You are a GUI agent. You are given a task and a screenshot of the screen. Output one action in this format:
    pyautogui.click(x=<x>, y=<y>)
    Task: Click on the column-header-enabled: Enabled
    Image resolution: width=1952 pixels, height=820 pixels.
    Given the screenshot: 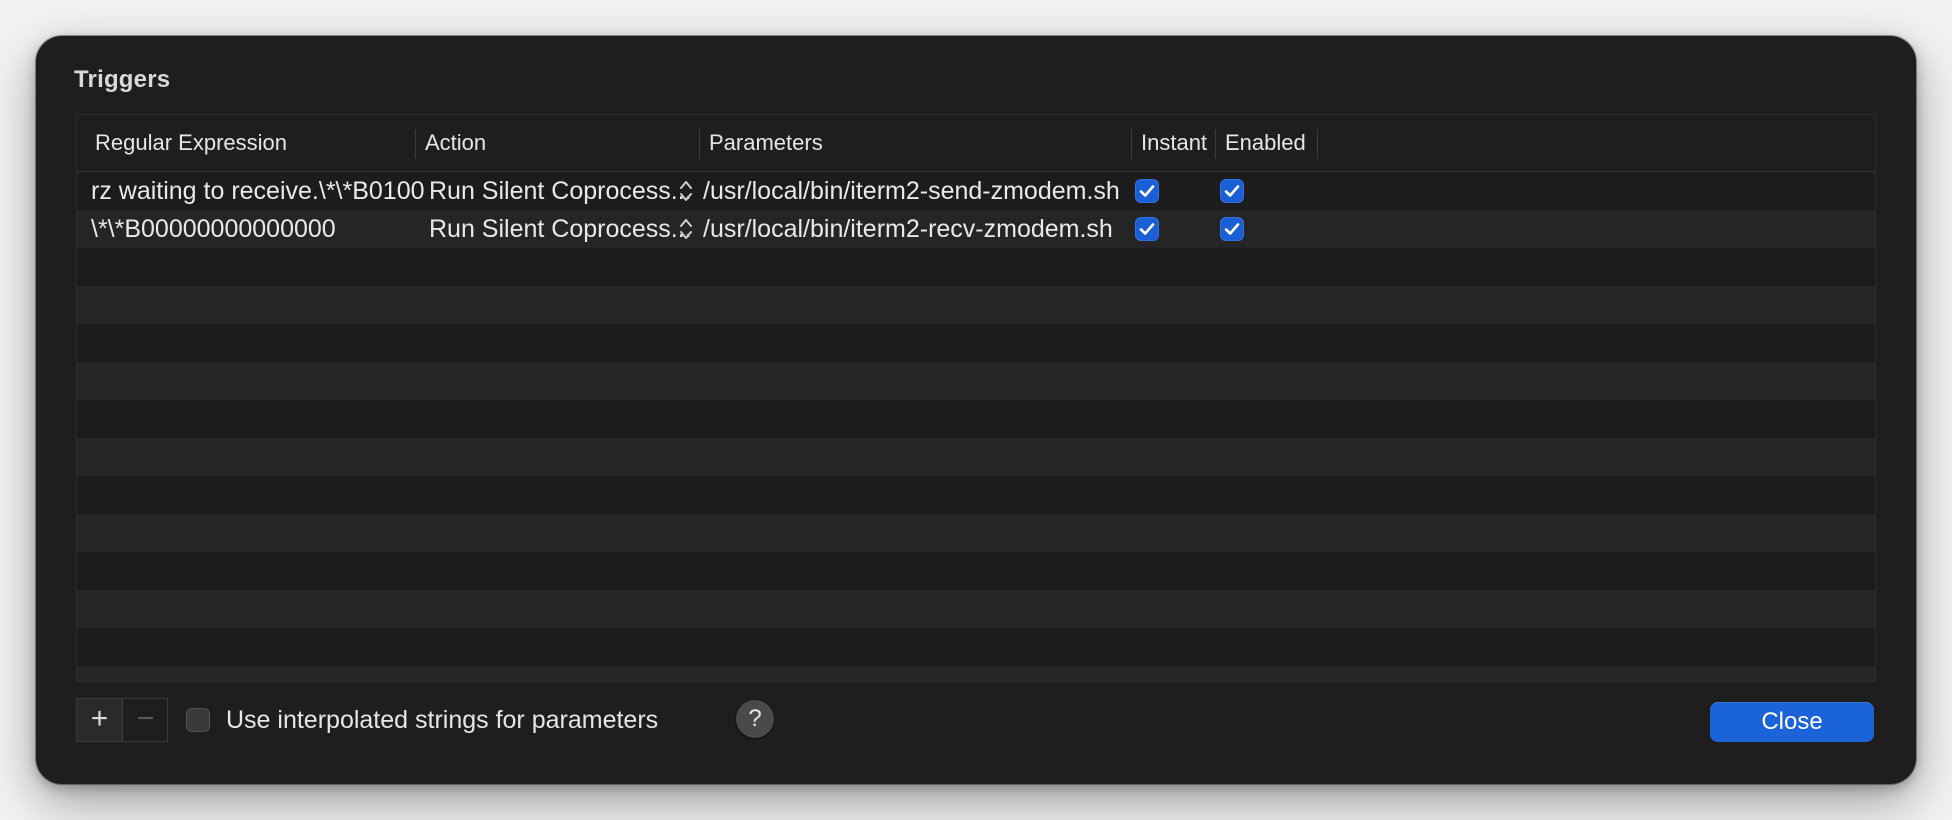 What is the action you would take?
    pyautogui.click(x=1265, y=143)
    